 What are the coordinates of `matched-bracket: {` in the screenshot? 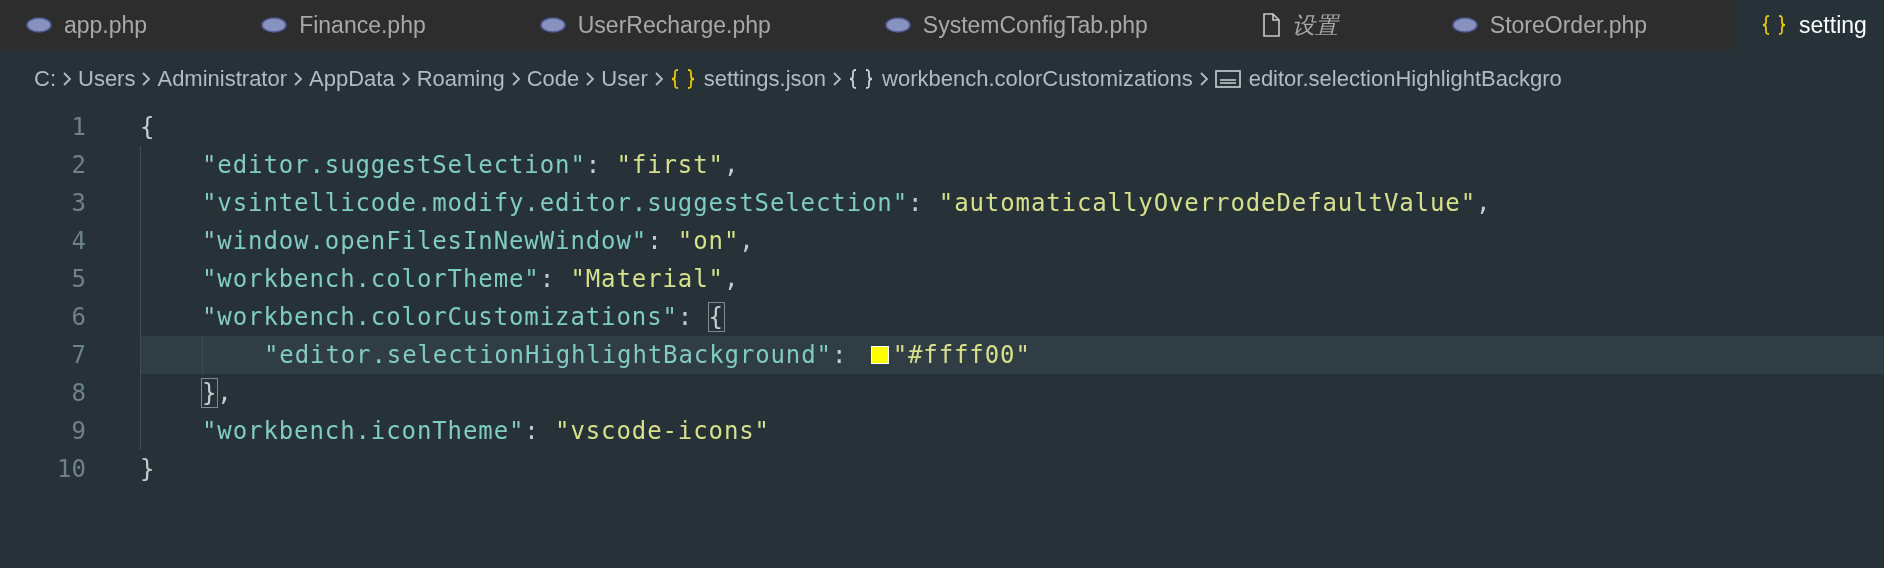 It's located at (716, 317).